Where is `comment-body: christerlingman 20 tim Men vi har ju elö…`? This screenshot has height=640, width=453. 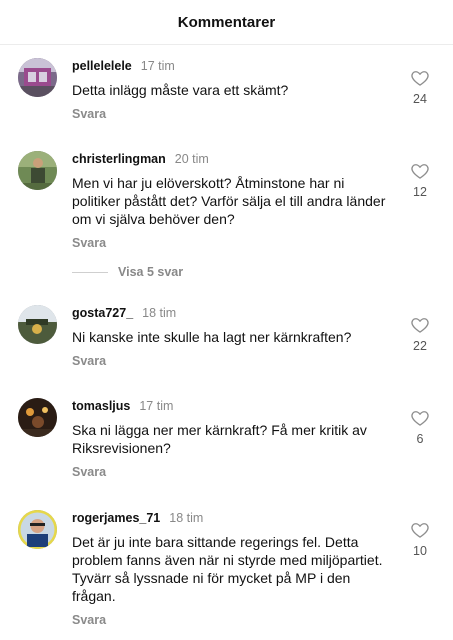 comment-body: christerlingman 20 tim Men vi har ju elö… is located at coordinates (229, 200).